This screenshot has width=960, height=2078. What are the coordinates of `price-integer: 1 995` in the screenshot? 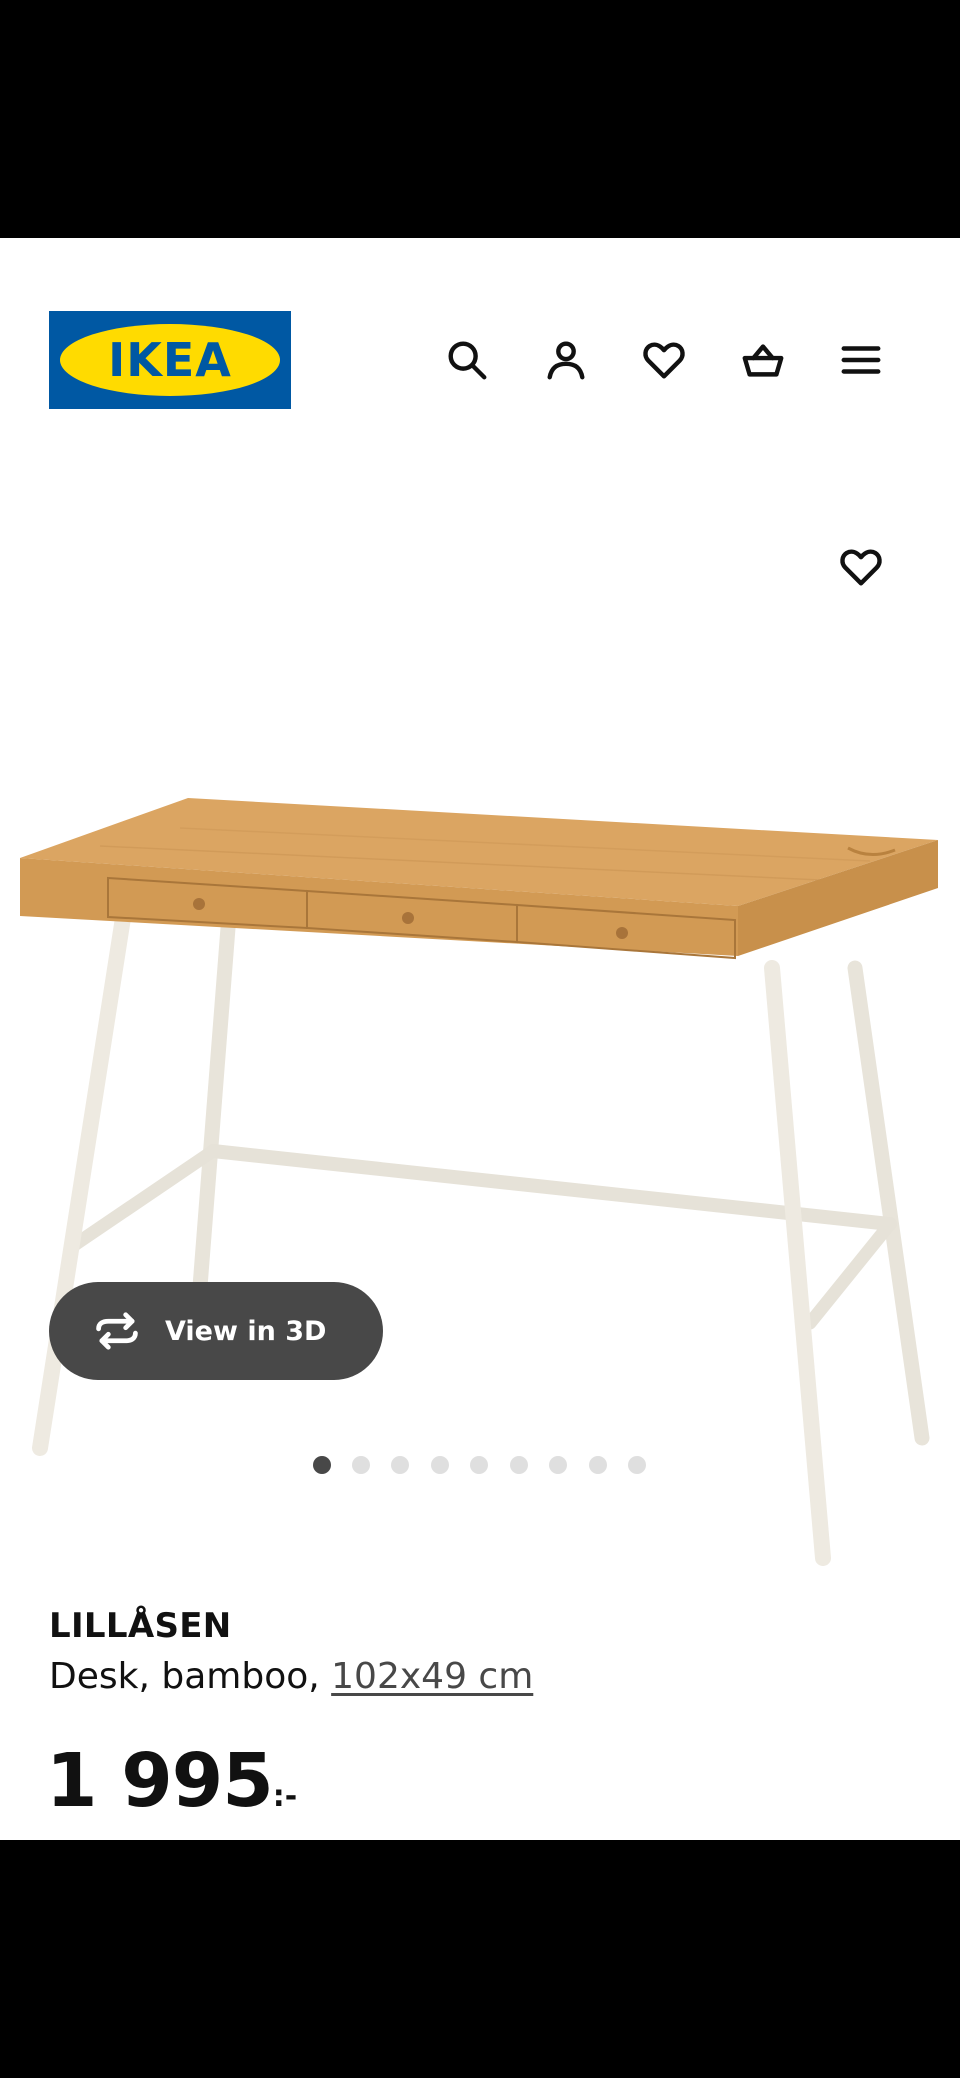 It's located at (160, 1781).